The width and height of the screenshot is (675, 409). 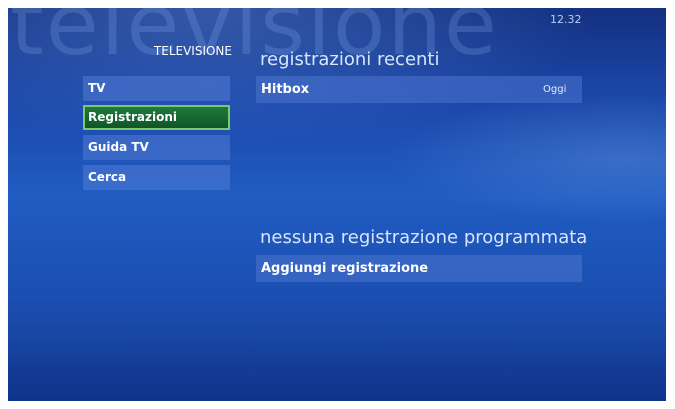 I want to click on scheduled-recordings-heading: nessuna registrazione programmata, so click(x=424, y=237).